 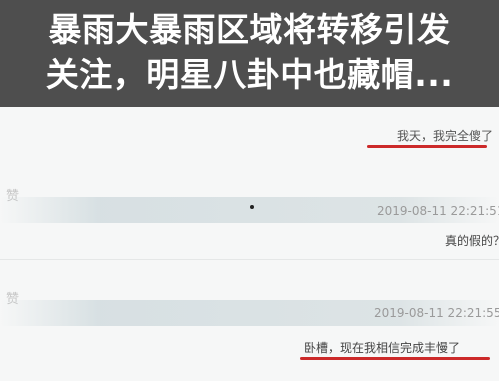 What do you see at coordinates (382, 348) in the screenshot?
I see `comment-text: 卧槽，现在我相信完成丰慢了` at bounding box center [382, 348].